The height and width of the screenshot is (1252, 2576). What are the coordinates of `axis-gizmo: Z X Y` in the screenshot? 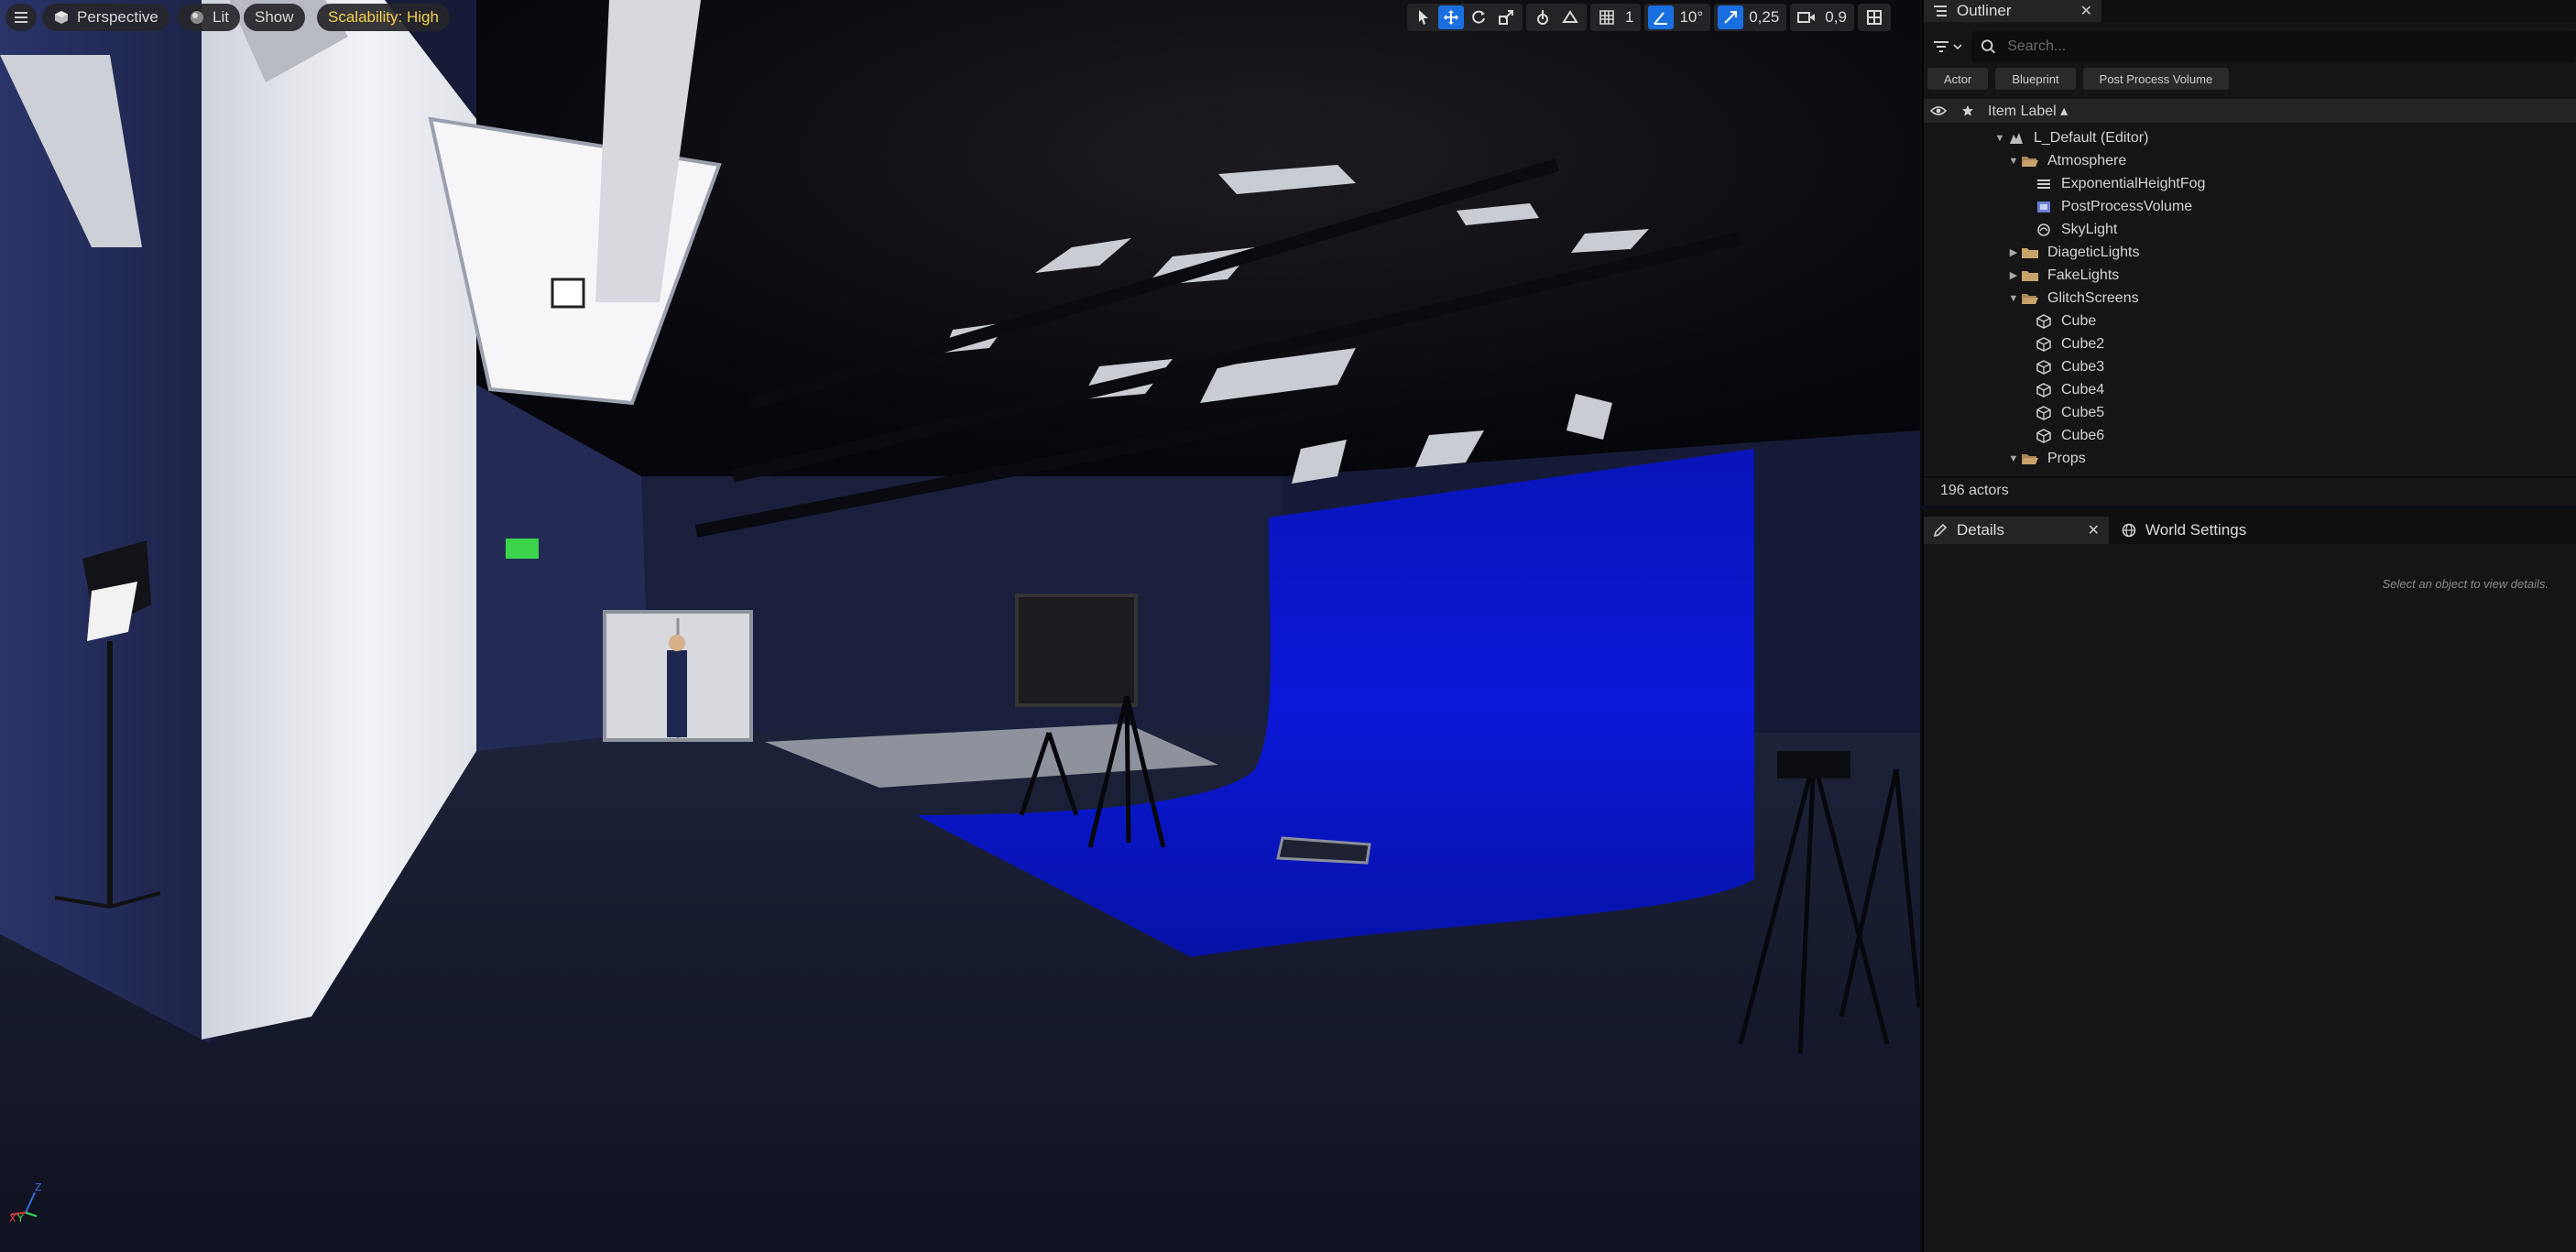 It's located at (26, 1202).